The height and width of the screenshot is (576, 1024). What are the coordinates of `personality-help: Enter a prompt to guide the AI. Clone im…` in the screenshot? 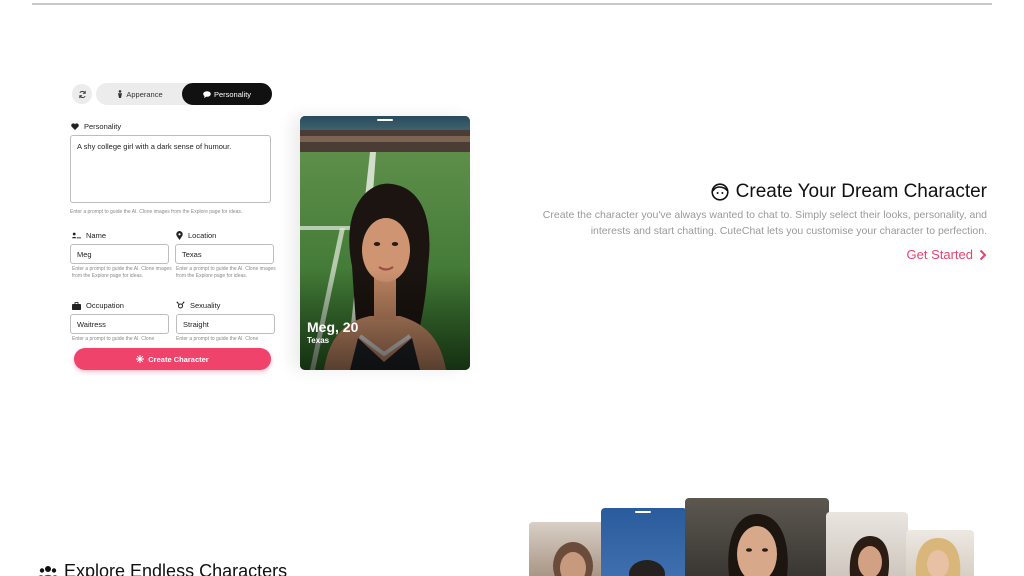 It's located at (156, 212).